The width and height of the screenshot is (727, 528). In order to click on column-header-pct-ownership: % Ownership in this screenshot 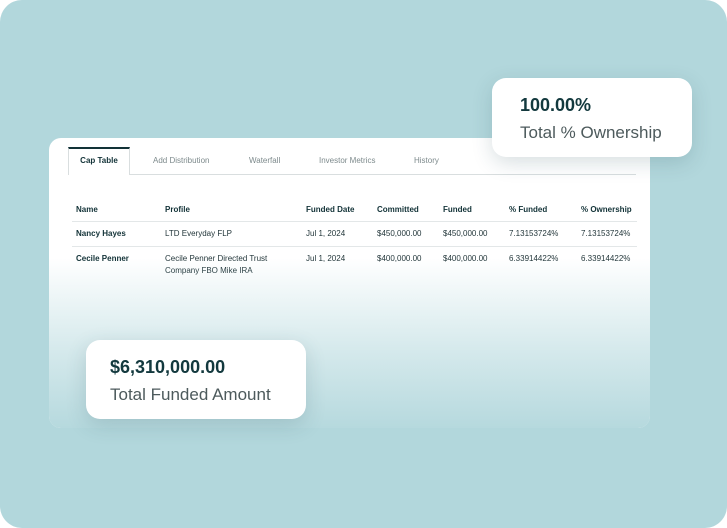, I will do `click(606, 209)`.